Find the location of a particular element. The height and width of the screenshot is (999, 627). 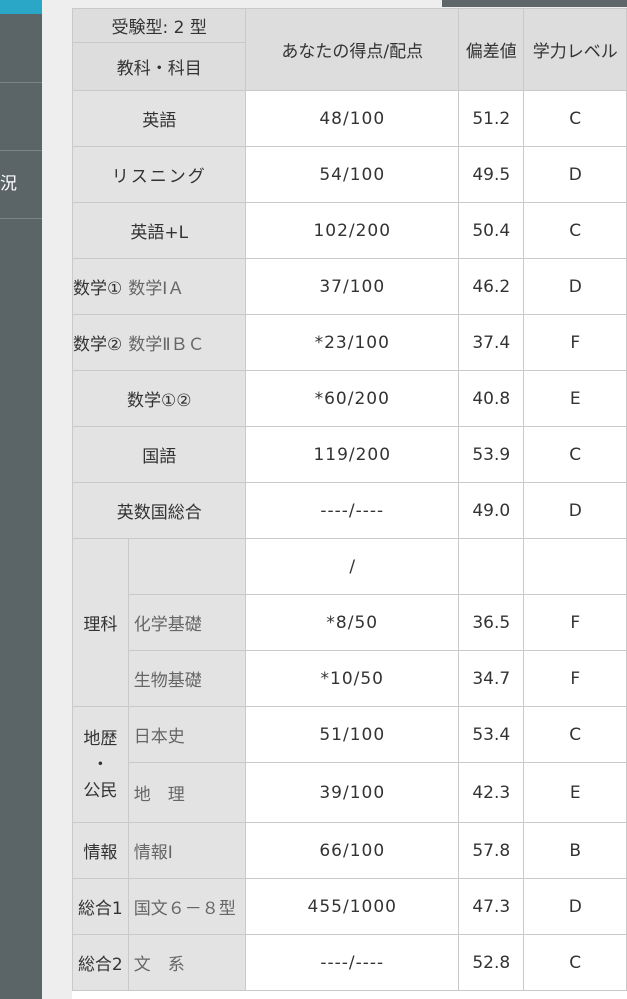

deviation-cell is located at coordinates (491, 566).